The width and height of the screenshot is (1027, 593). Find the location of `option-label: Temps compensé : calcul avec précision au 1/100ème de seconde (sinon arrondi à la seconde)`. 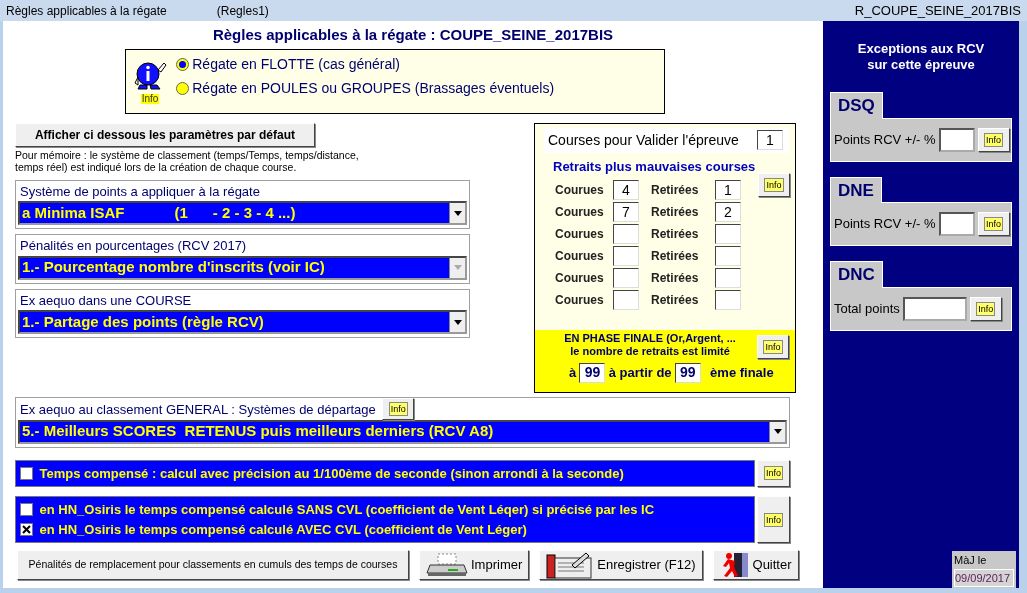

option-label: Temps compensé : calcul avec précision au 1/100ème de seconde (sinon arrondi à la seconde) is located at coordinates (331, 473).